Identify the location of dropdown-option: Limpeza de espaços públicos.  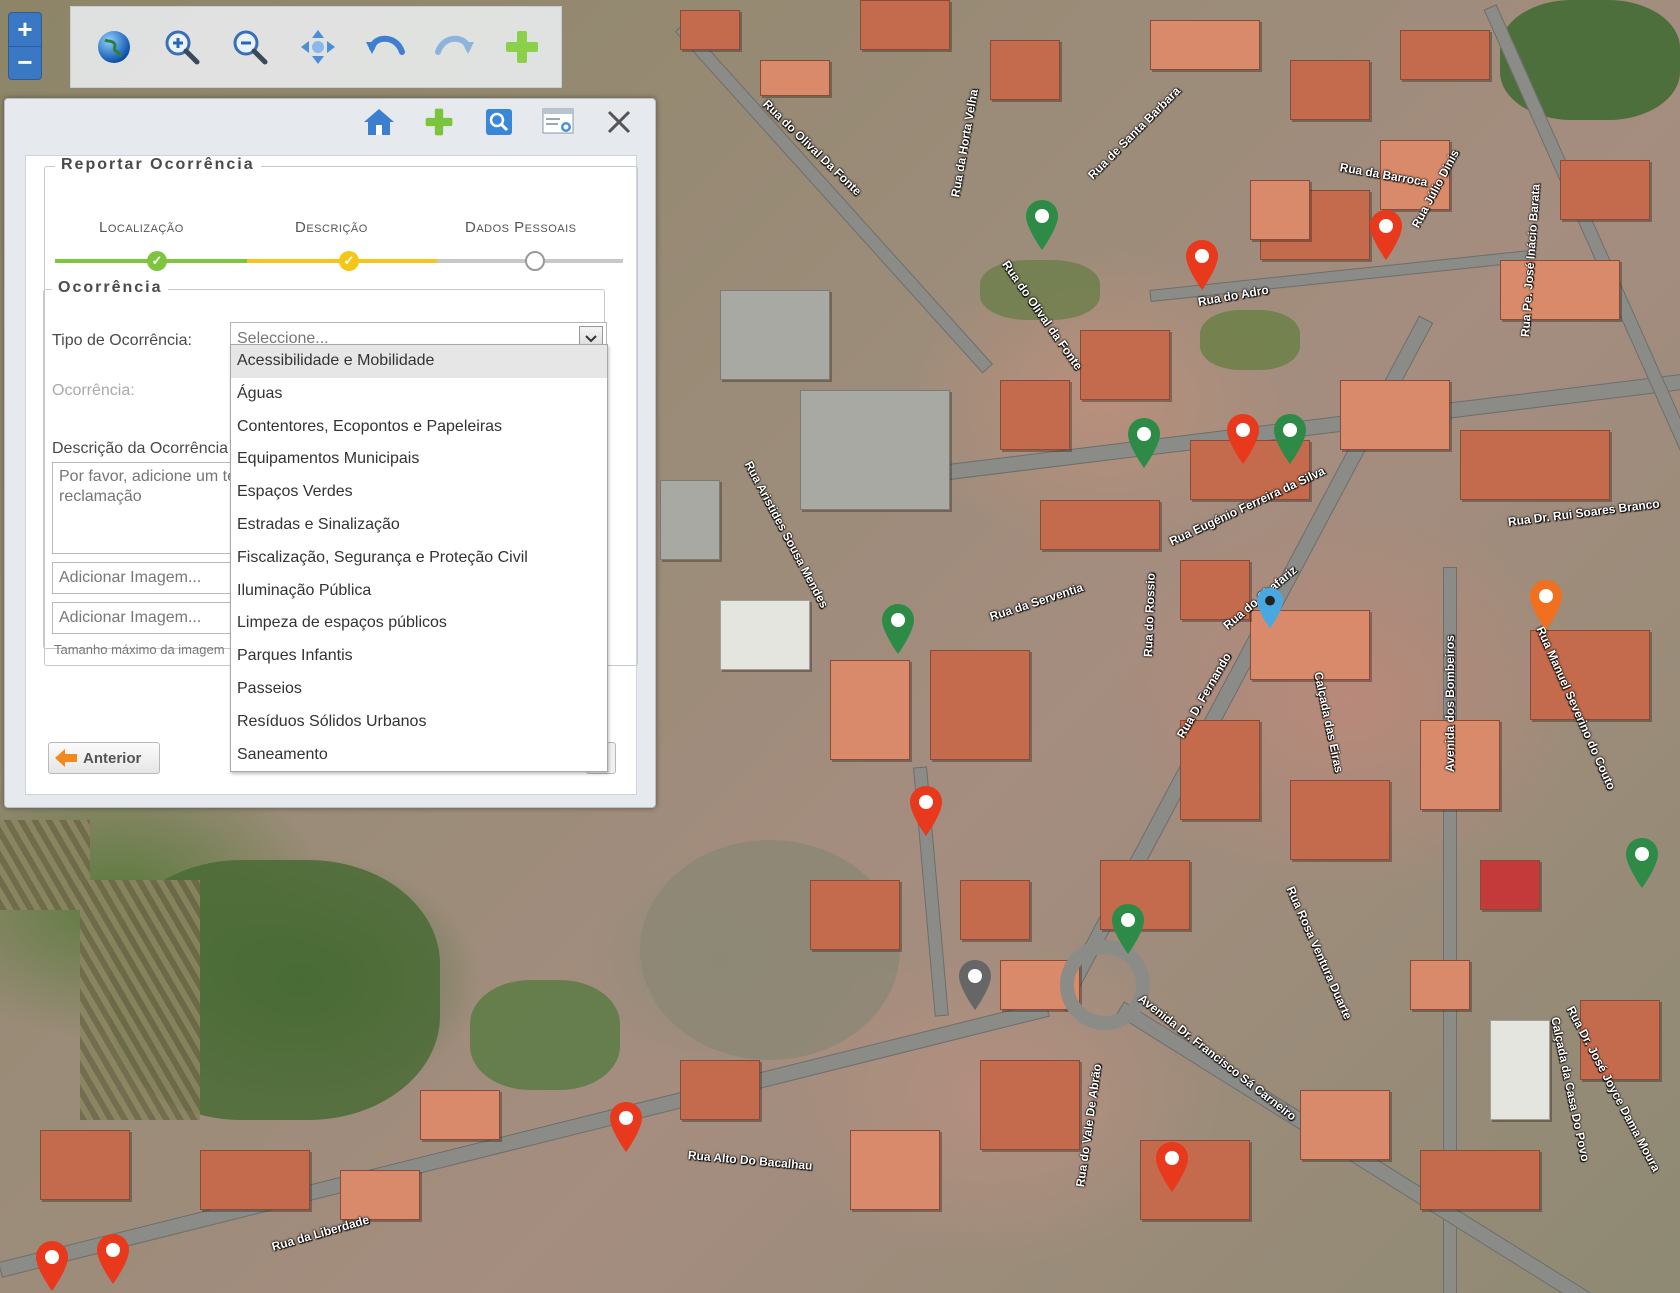
(419, 623).